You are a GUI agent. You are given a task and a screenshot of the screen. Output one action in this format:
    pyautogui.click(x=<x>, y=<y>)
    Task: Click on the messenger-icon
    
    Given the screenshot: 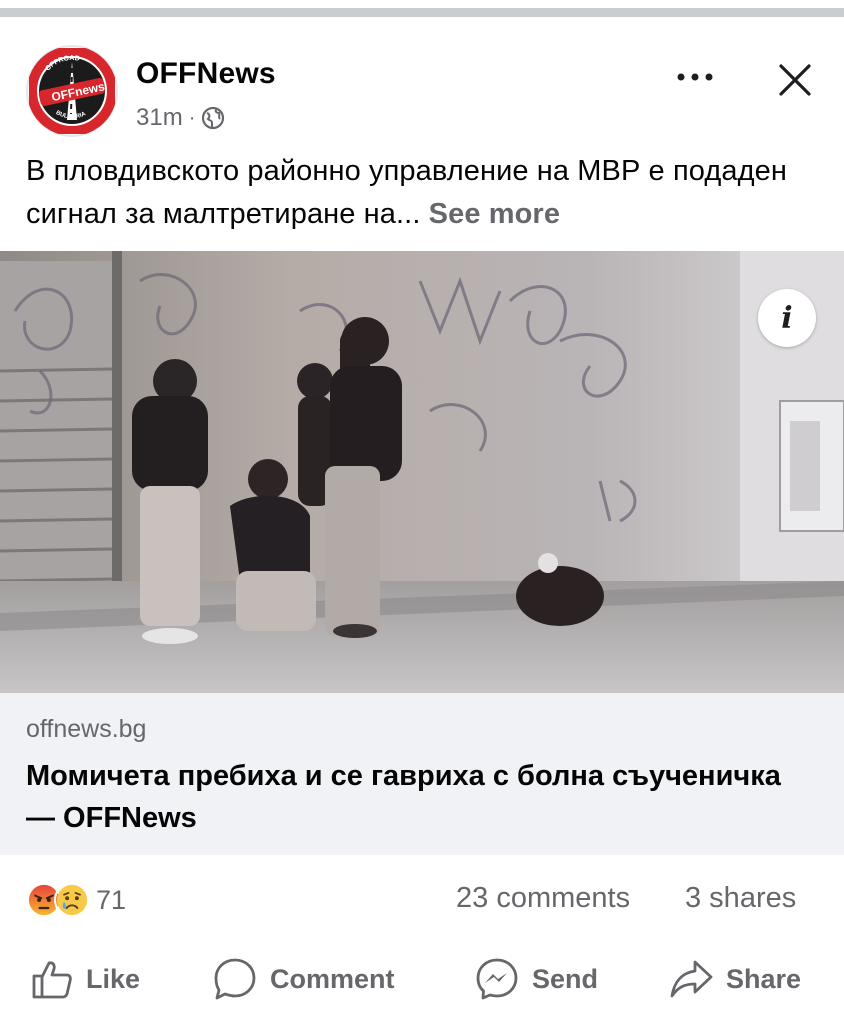 What is the action you would take?
    pyautogui.click(x=497, y=979)
    